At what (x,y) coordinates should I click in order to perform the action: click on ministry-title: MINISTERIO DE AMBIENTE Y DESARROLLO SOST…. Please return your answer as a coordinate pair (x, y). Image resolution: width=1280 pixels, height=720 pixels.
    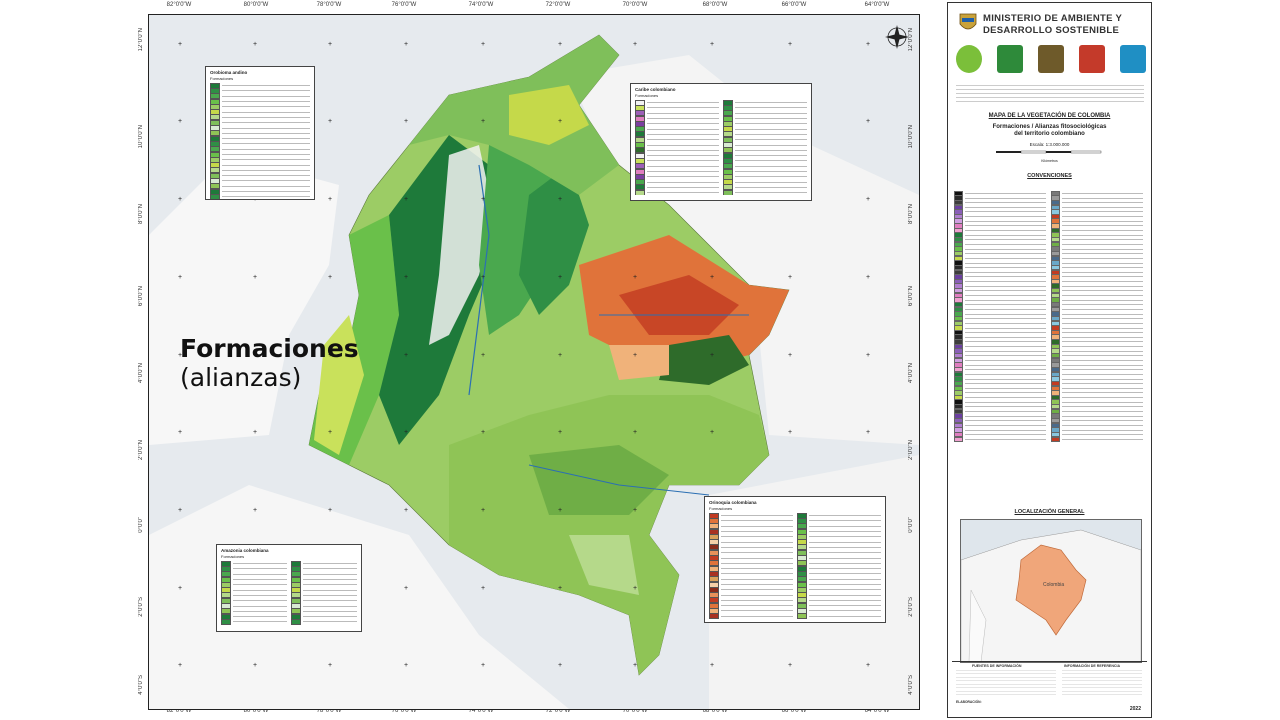
    Looking at the image, I should click on (1052, 25).